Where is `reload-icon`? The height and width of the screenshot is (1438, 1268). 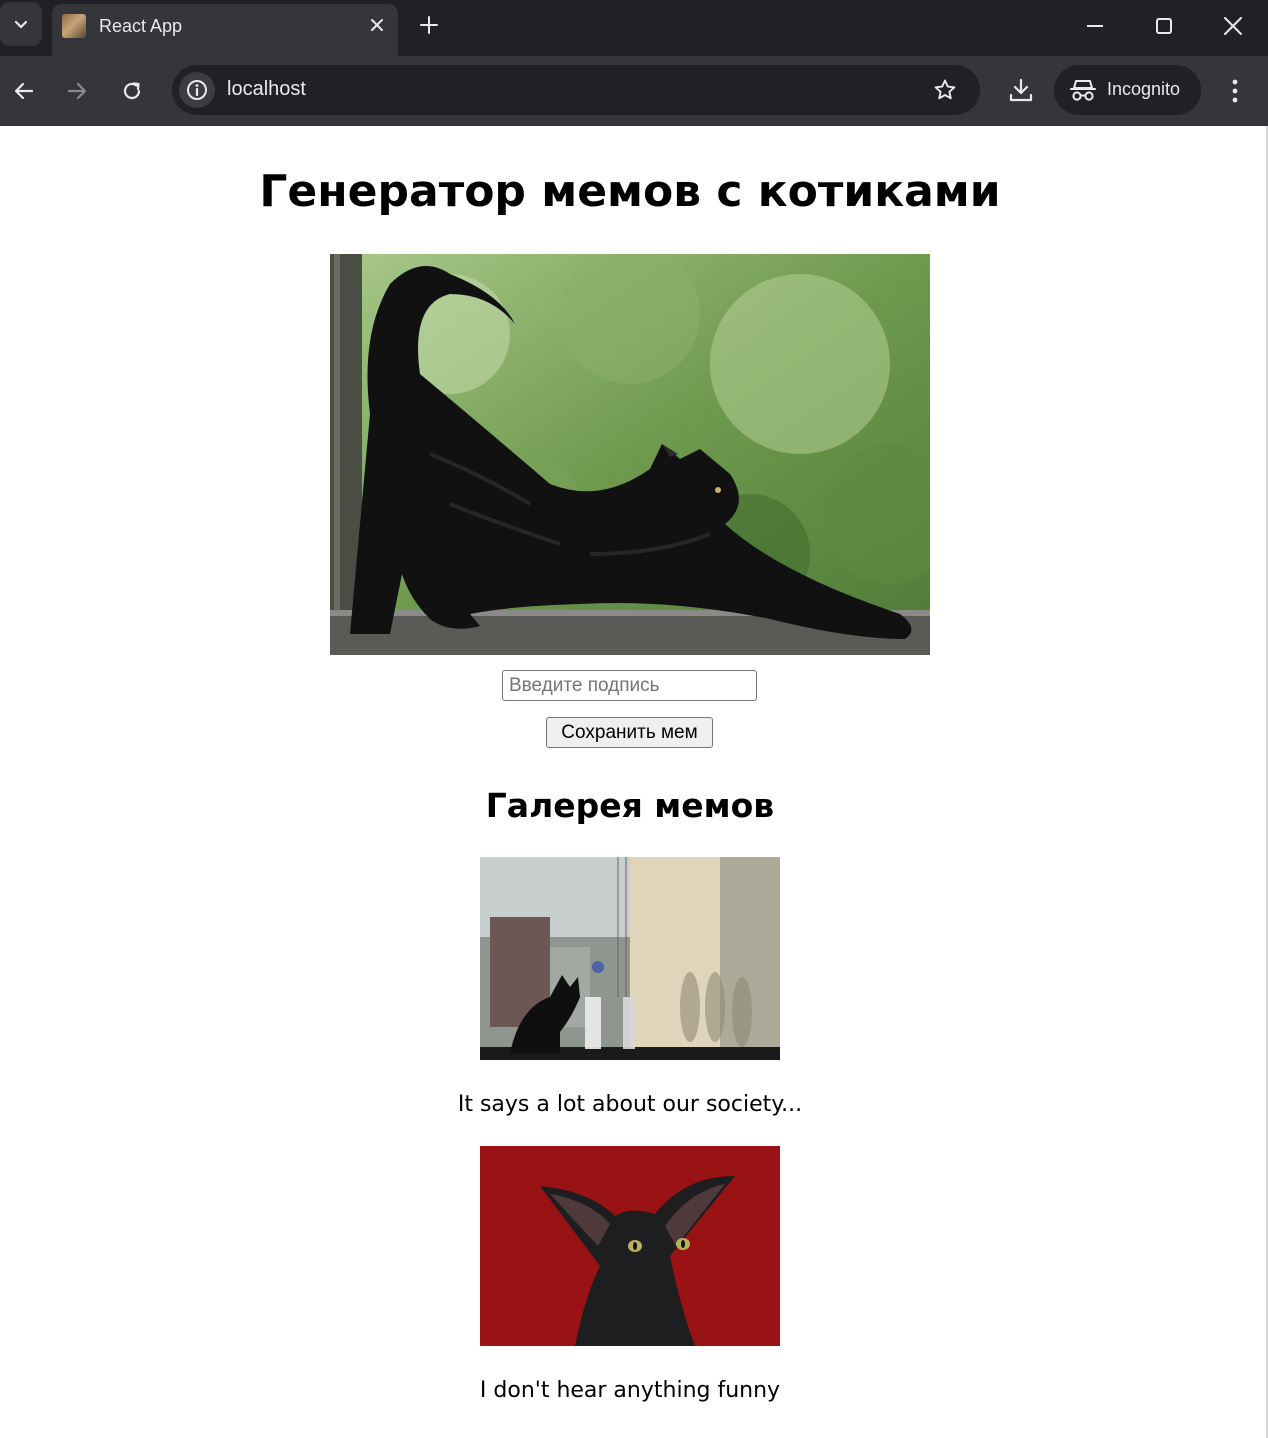
reload-icon is located at coordinates (132, 91).